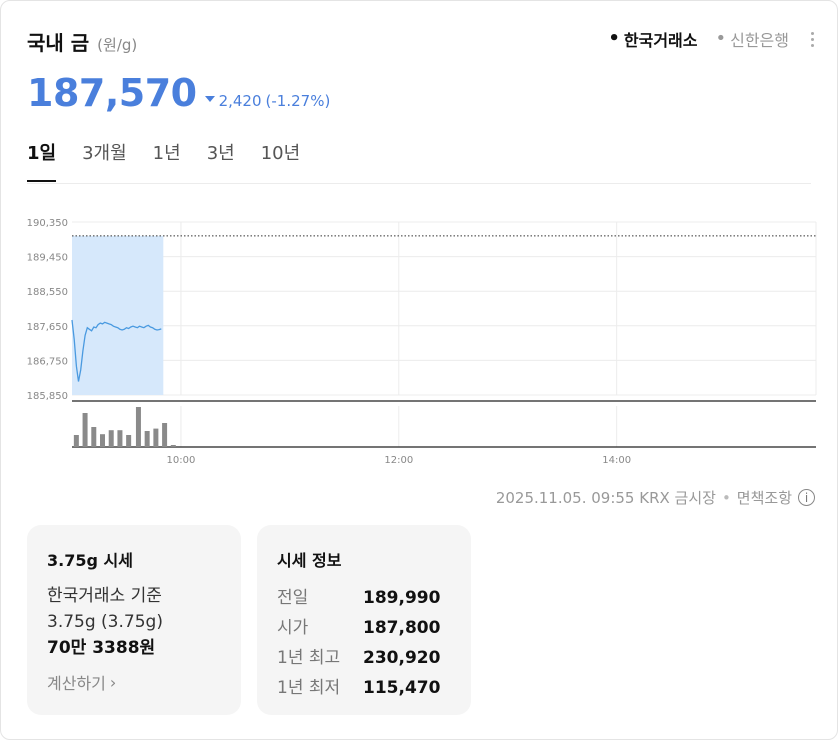 This screenshot has height=740, width=840. I want to click on asset-title: 국내 금, so click(58, 43).